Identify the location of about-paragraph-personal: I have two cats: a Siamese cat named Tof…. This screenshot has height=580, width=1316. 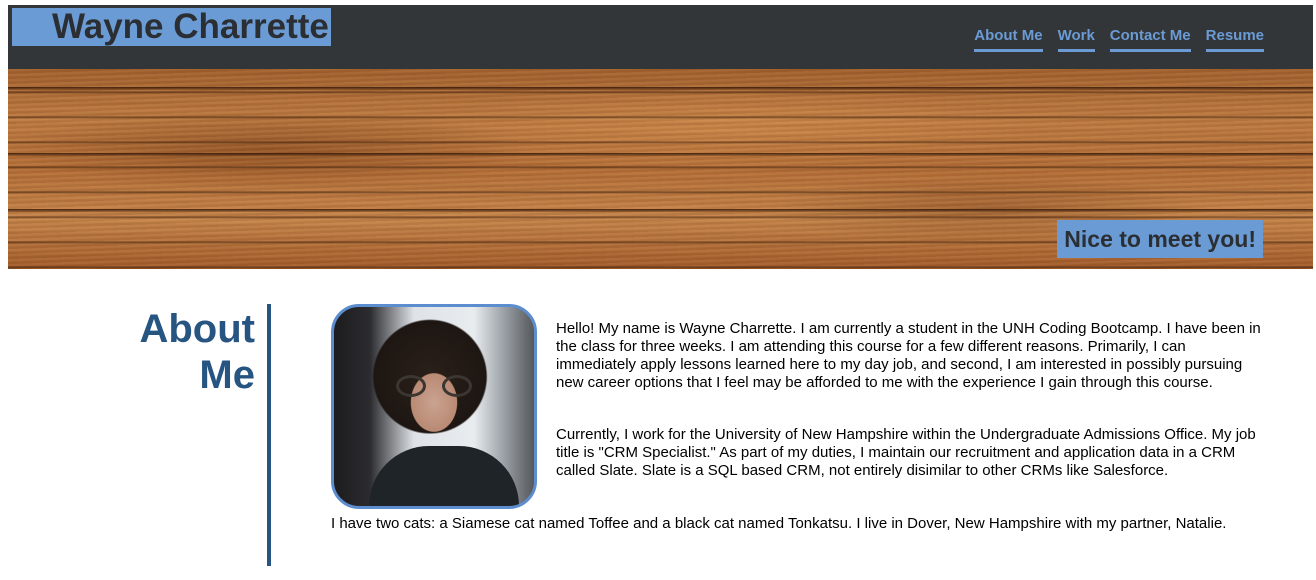
(779, 523).